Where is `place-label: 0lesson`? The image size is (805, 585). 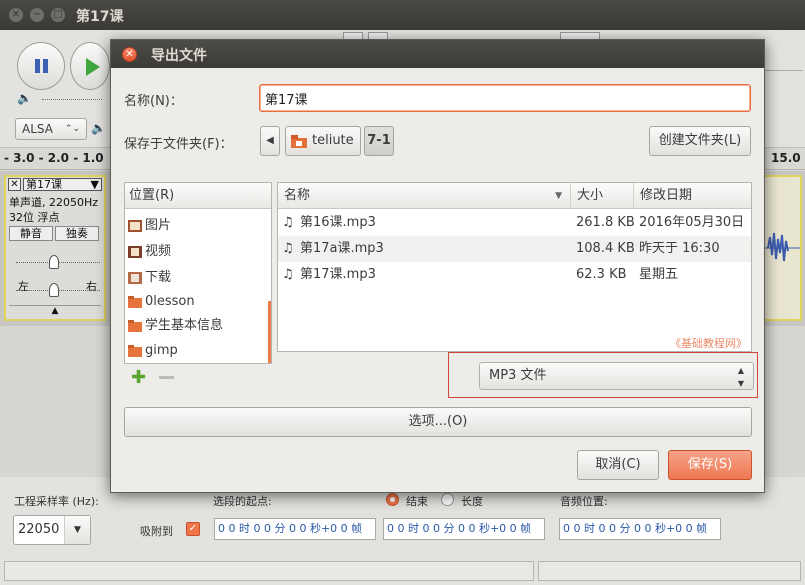
place-label: 0lesson is located at coordinates (170, 301).